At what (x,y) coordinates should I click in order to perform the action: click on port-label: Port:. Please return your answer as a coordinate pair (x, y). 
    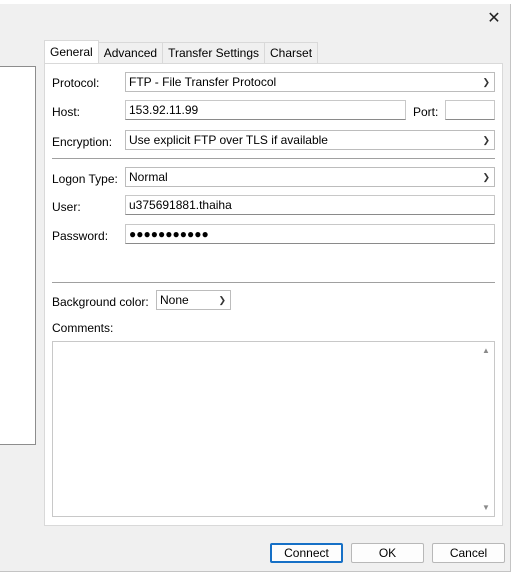
    Looking at the image, I should click on (426, 112).